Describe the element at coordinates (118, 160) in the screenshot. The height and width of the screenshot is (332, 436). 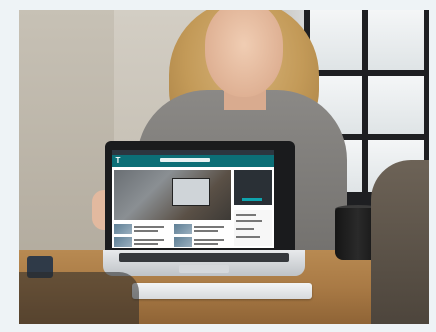
I see `site-logo: T` at that location.